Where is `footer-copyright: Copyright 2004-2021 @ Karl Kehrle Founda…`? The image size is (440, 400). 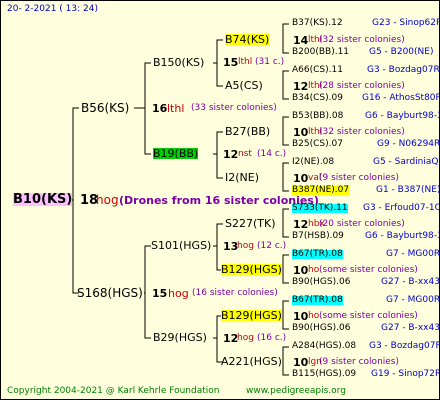
footer-copyright: Copyright 2004-2021 @ Karl Kehrle Founda… is located at coordinates (113, 391).